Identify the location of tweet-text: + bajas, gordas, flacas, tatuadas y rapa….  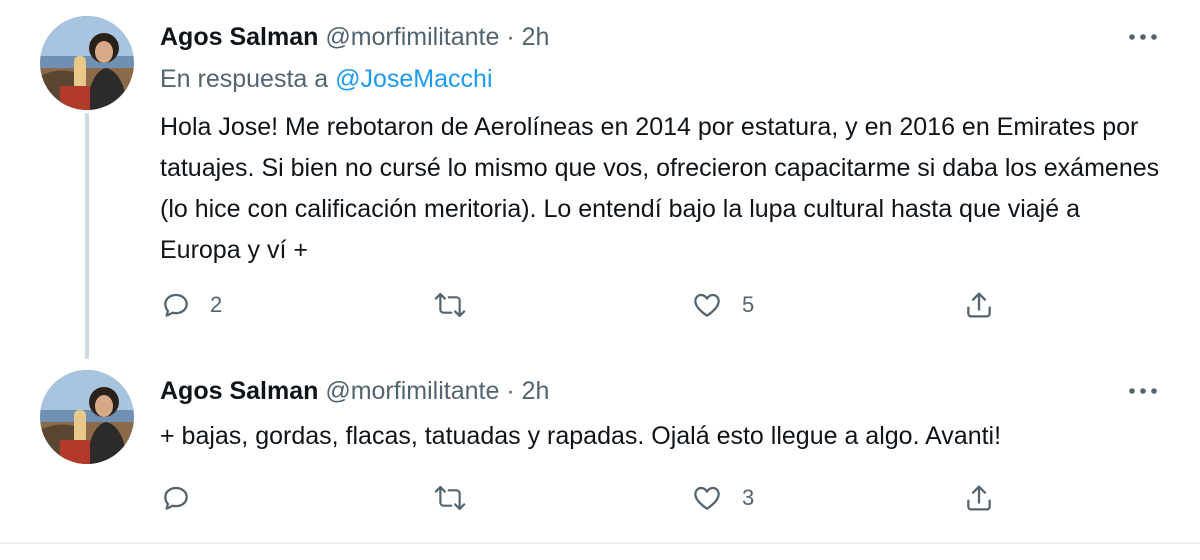
(581, 436).